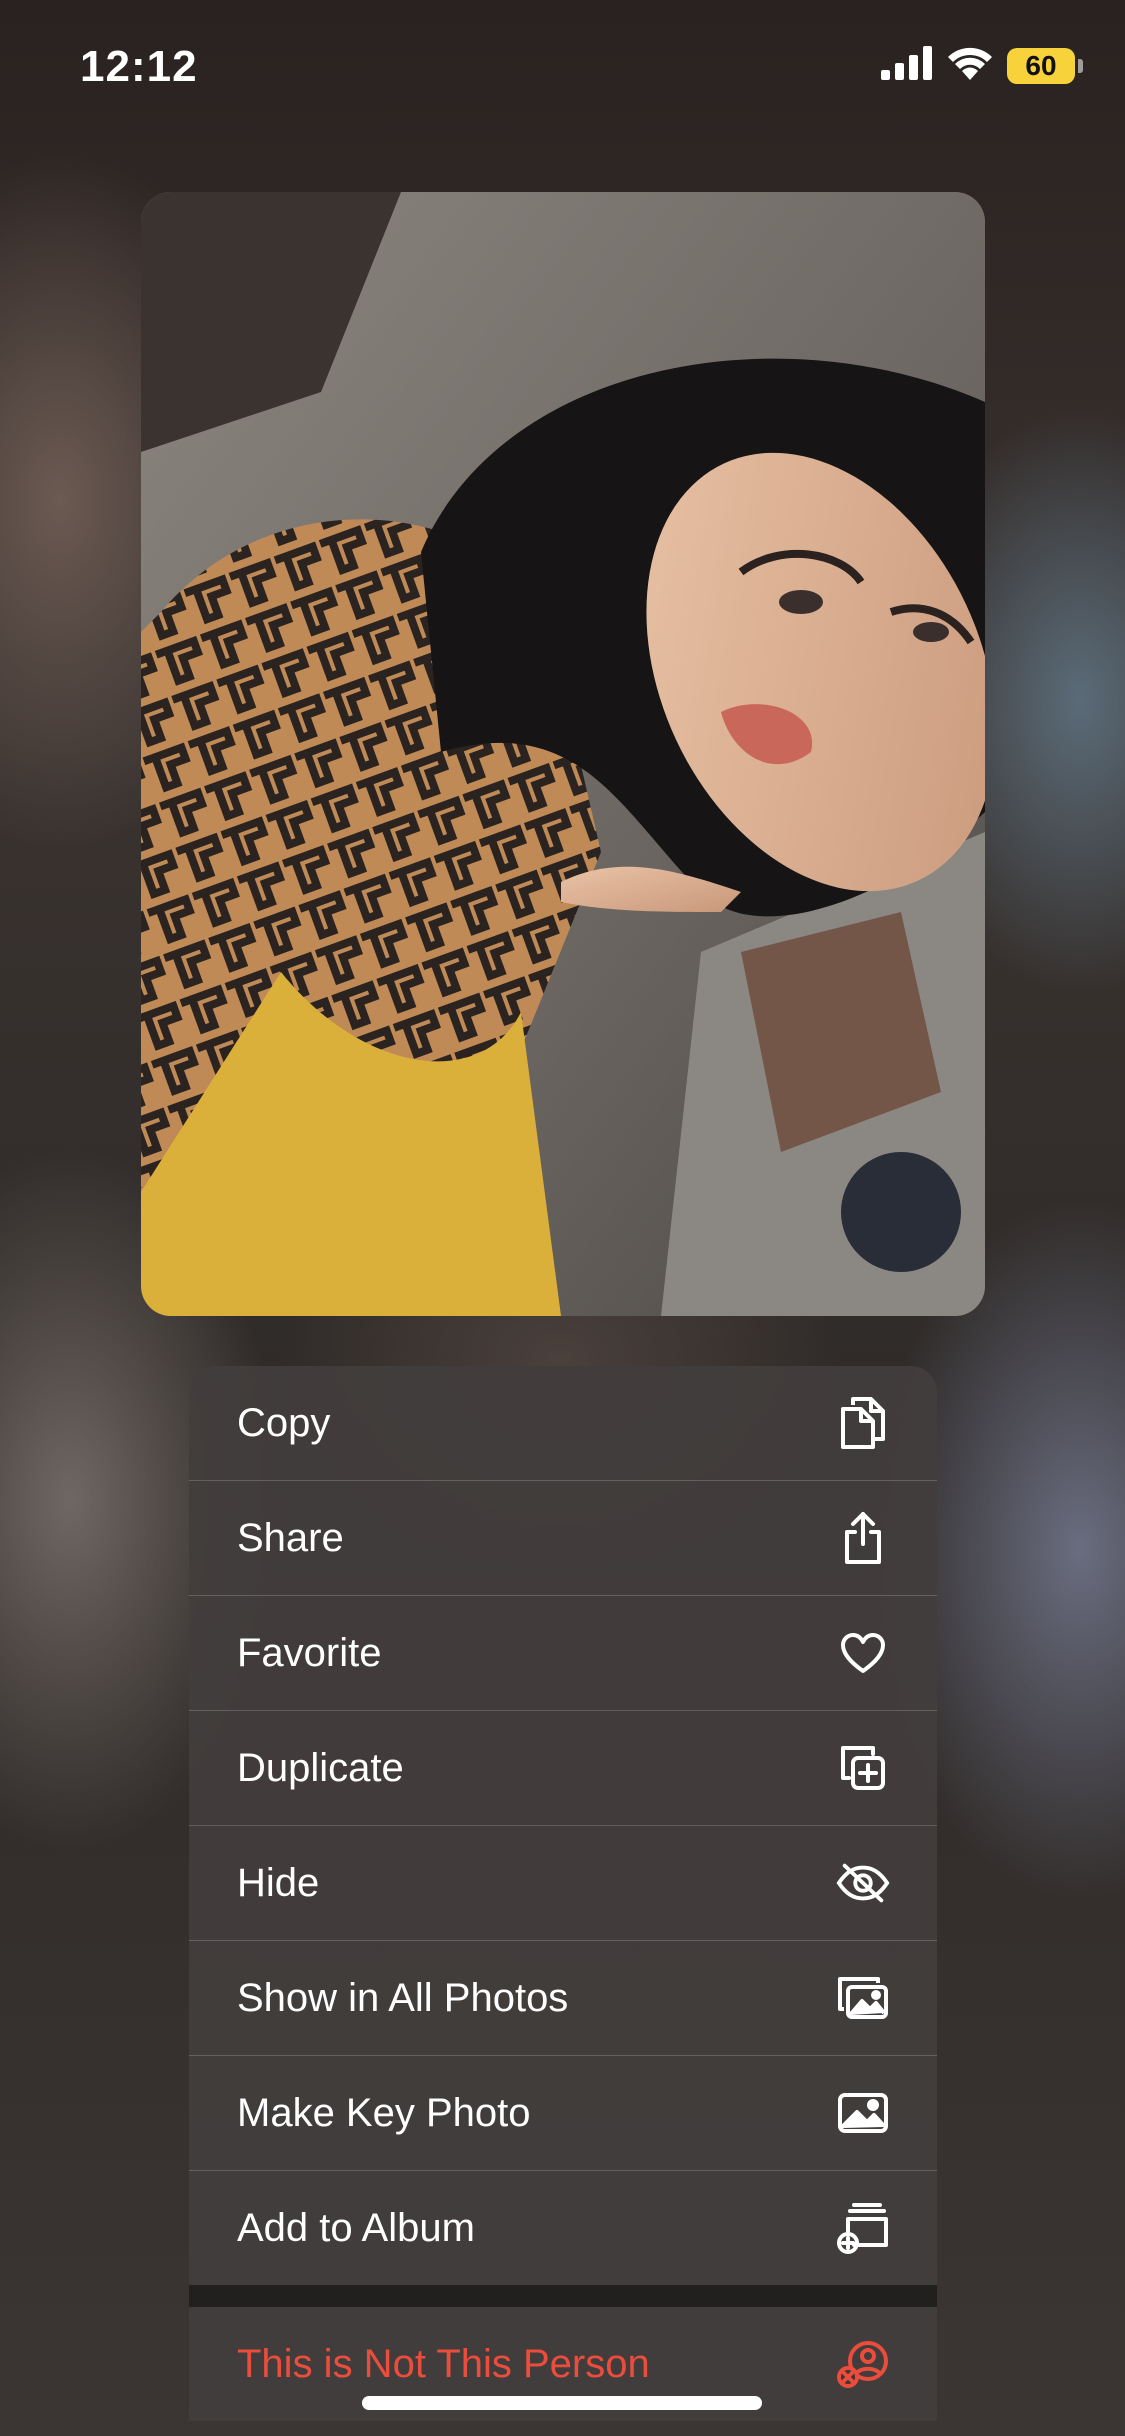 This screenshot has height=2436, width=1125. I want to click on battery-level: 60, so click(1041, 65).